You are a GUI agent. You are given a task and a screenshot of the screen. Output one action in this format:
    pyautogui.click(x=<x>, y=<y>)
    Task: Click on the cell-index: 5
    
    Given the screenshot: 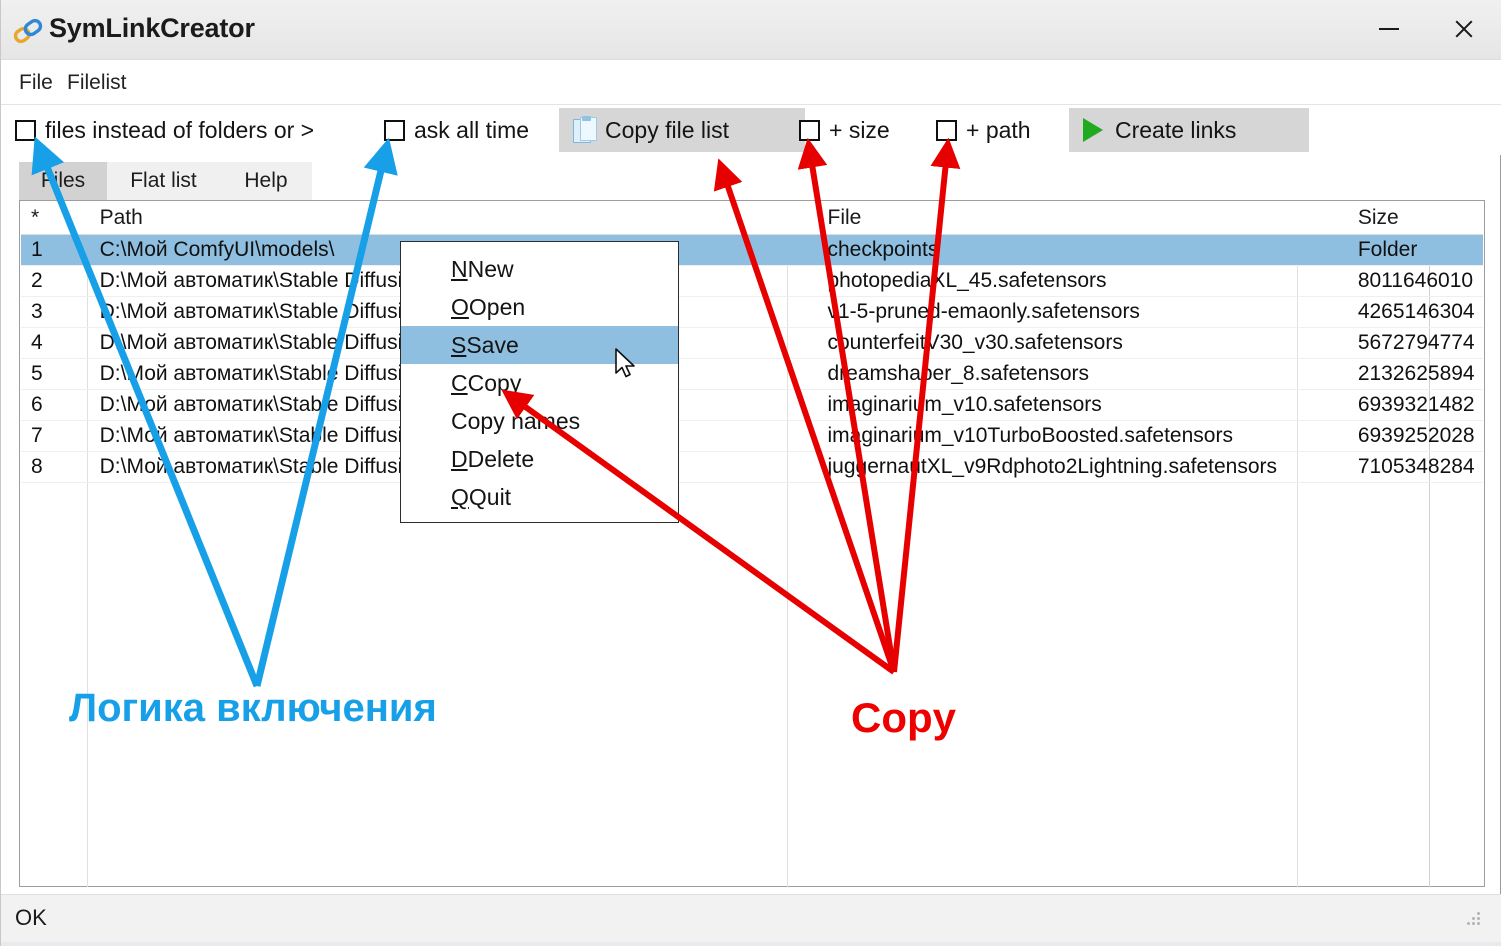 What is the action you would take?
    pyautogui.click(x=55, y=374)
    